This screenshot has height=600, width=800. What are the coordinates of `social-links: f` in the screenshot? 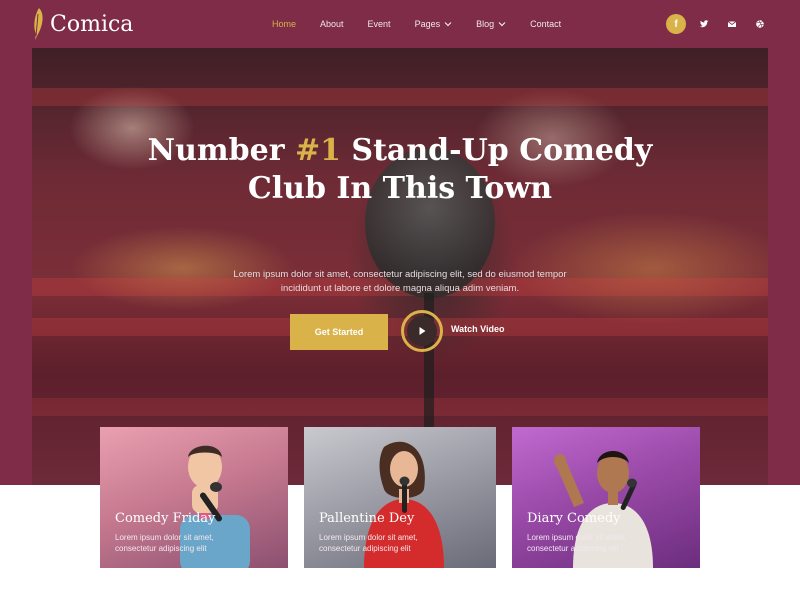 It's located at (718, 24).